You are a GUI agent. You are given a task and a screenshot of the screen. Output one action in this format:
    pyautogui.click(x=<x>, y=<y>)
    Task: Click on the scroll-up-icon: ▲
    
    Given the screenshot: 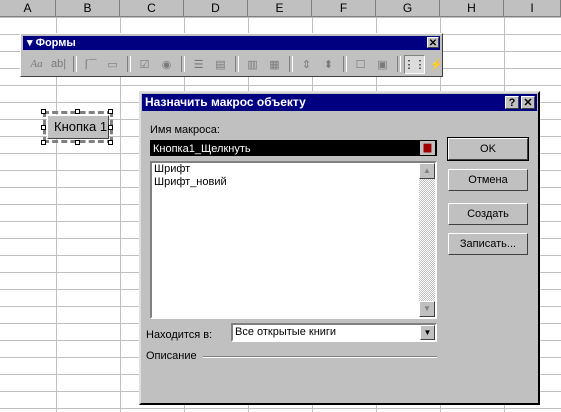 What is the action you would take?
    pyautogui.click(x=427, y=171)
    